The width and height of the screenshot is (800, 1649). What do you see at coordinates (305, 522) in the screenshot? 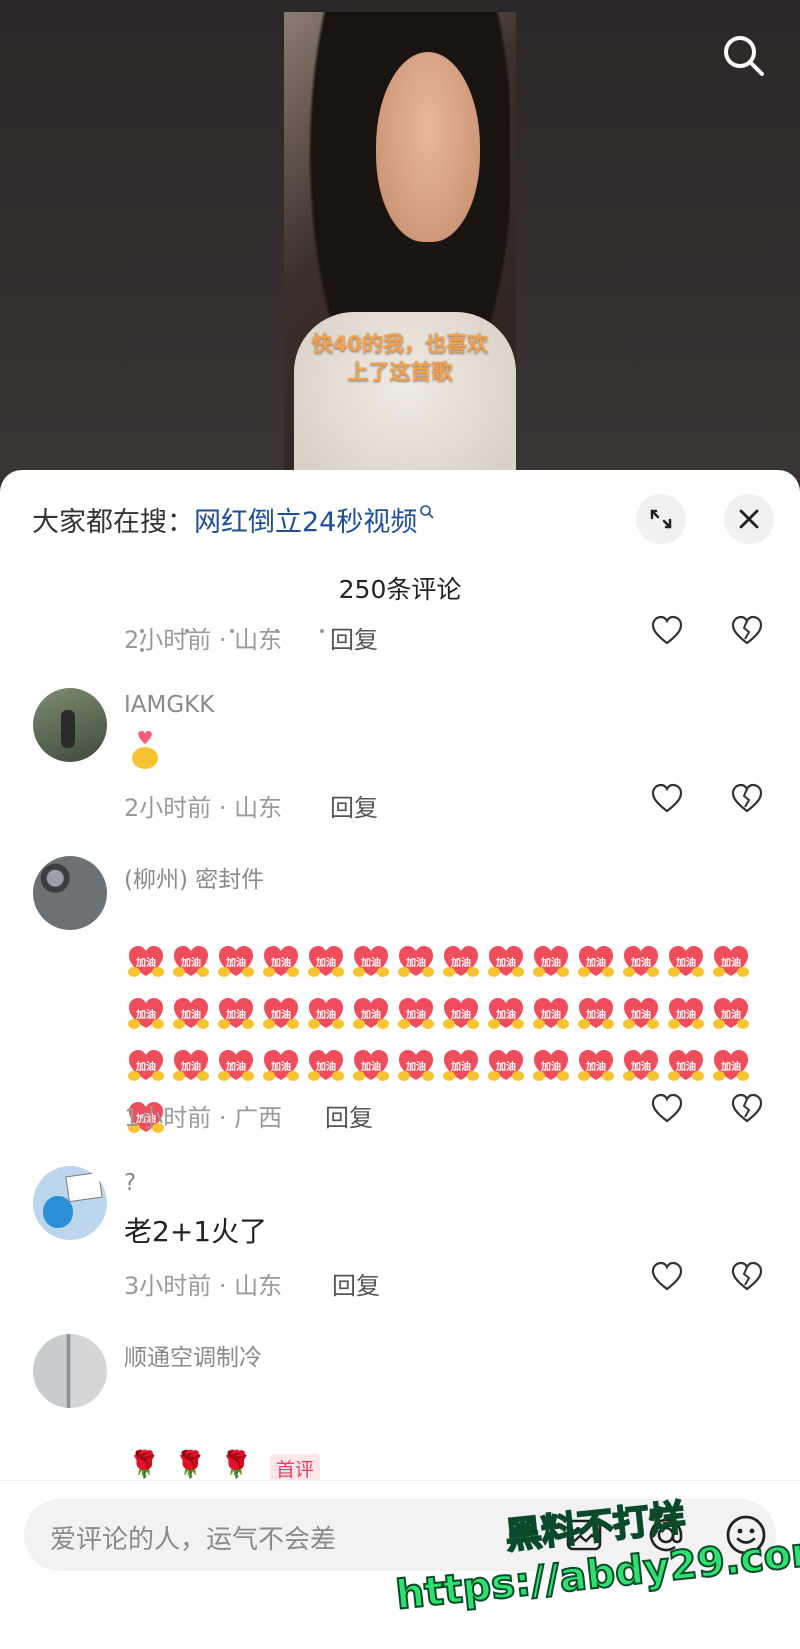
I see `trending-keyword: 网红倒立24秒视频` at bounding box center [305, 522].